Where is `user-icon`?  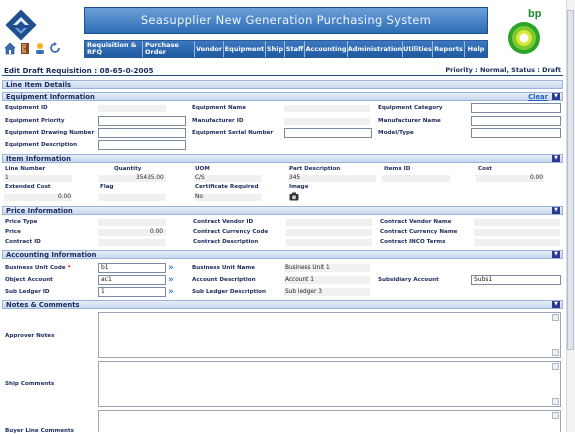 user-icon is located at coordinates (40, 48).